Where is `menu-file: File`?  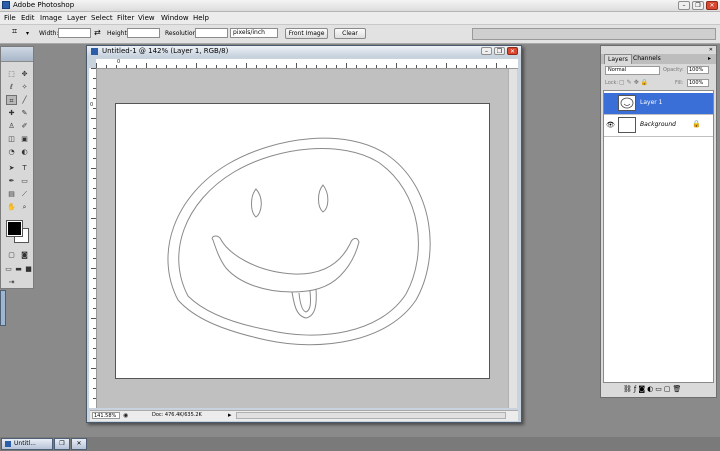
menu-file: File is located at coordinates (10, 18).